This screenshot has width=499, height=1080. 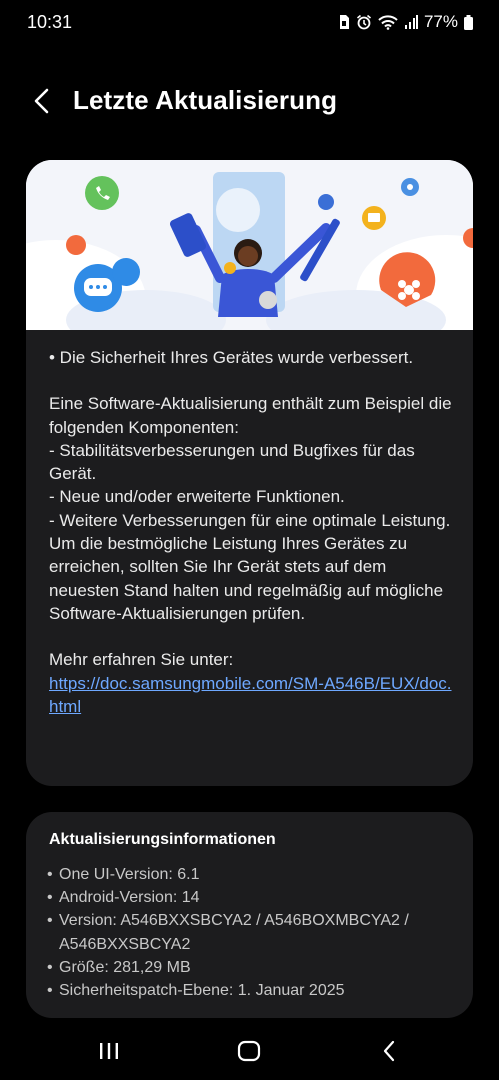 I want to click on update-info-title: Aktualisierungsinformationen, so click(x=162, y=839).